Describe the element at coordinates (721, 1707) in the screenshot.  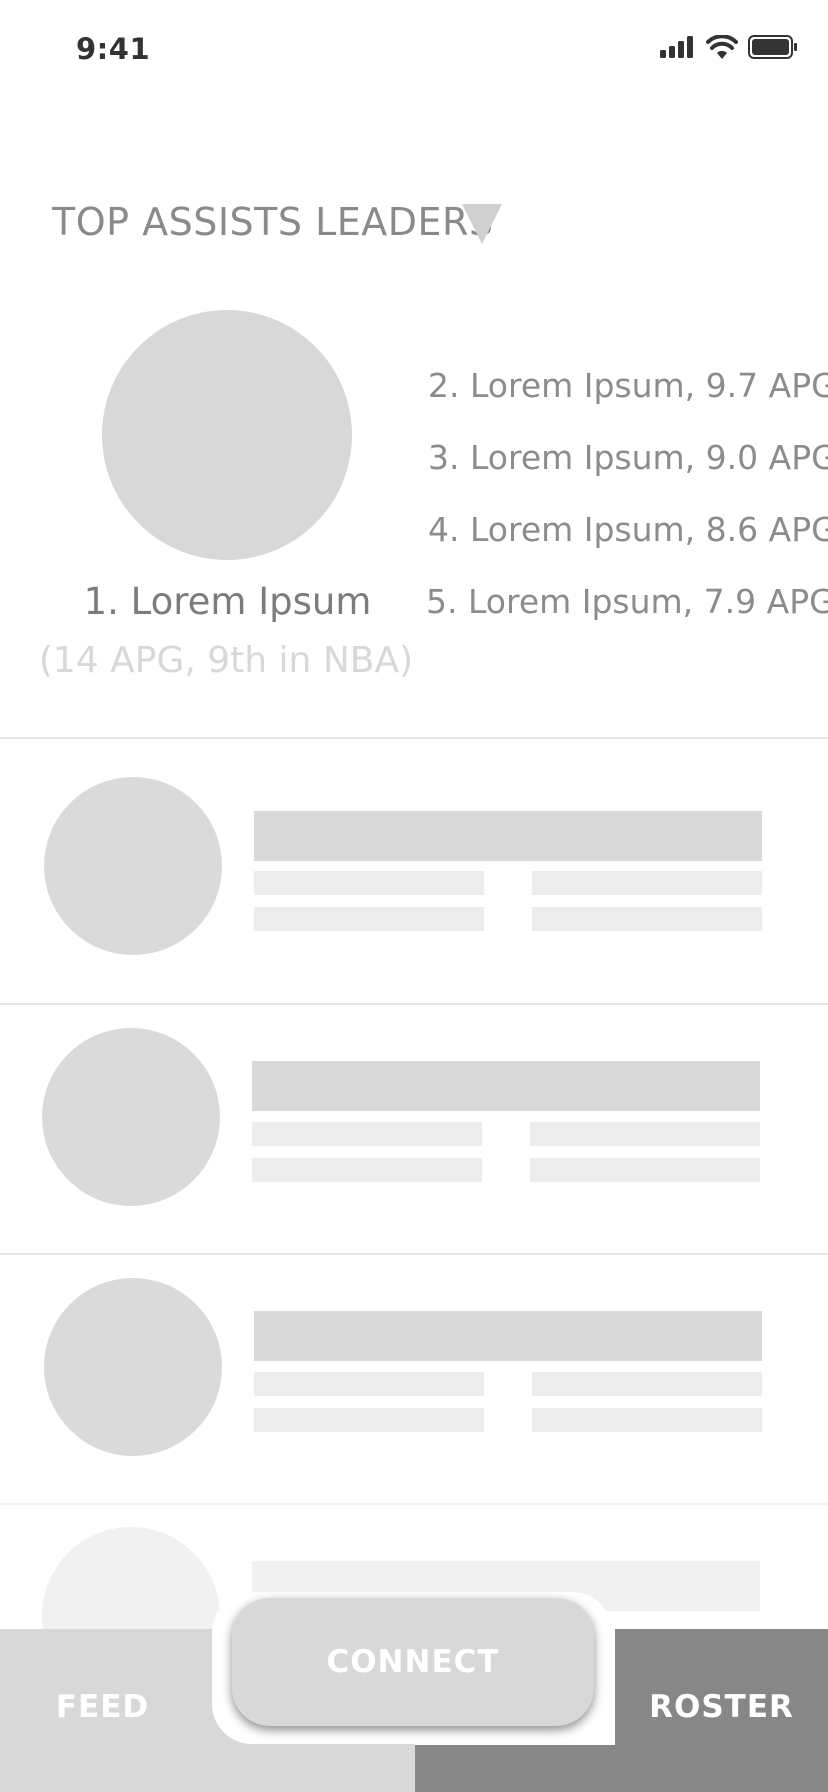
I see `tab-roster-label: ROSTER` at that location.